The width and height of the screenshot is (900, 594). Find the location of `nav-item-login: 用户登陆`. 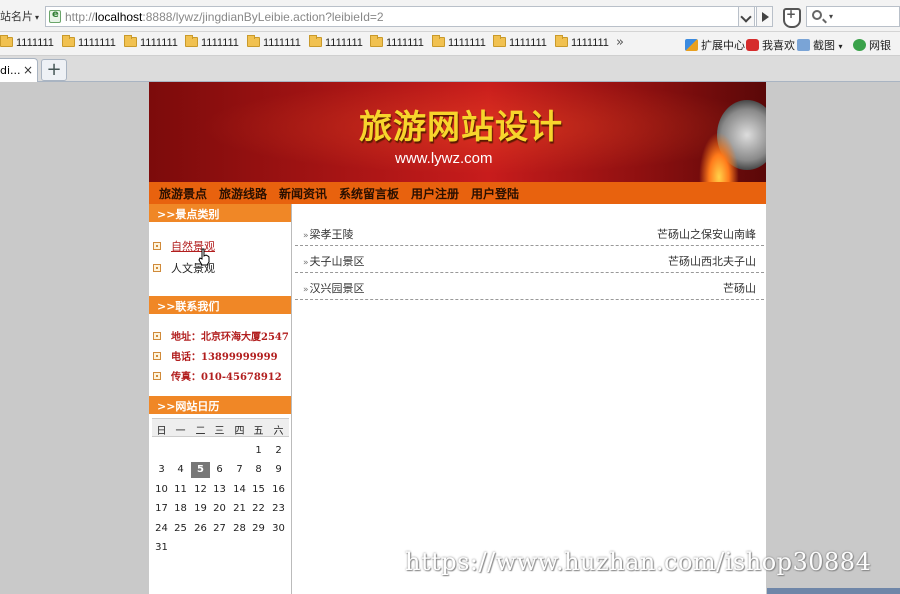

nav-item-login: 用户登陆 is located at coordinates (495, 193).